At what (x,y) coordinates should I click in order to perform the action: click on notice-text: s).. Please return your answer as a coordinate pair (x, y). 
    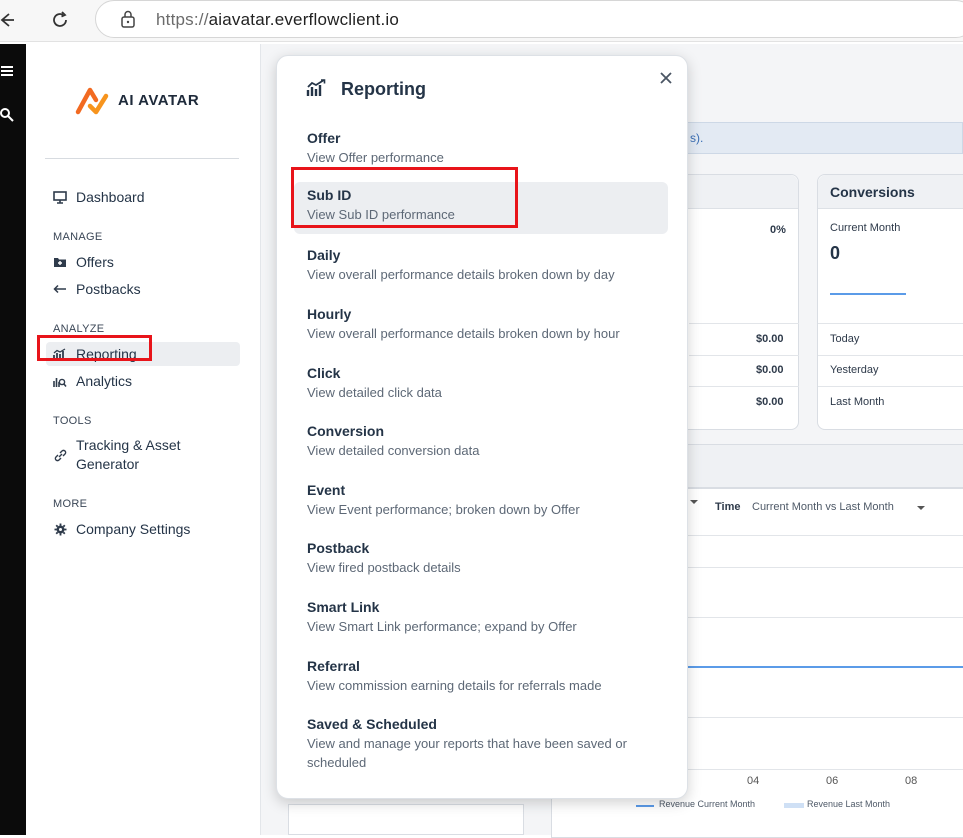
    Looking at the image, I should click on (697, 138).